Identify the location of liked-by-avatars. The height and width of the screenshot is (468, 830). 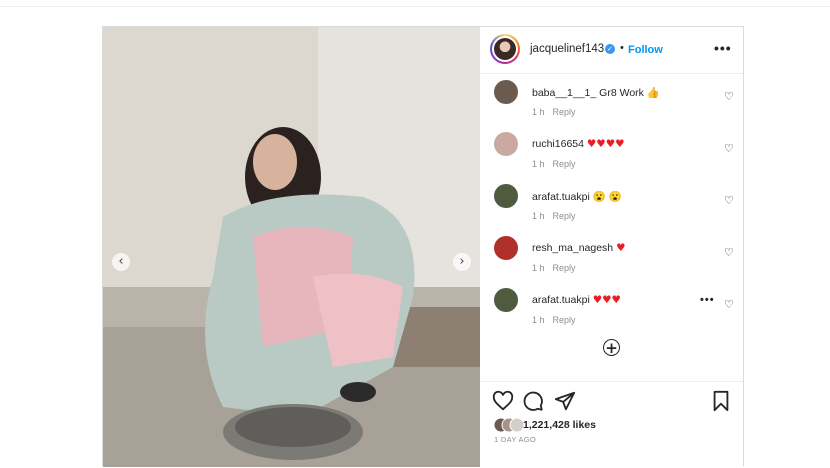
(510, 425).